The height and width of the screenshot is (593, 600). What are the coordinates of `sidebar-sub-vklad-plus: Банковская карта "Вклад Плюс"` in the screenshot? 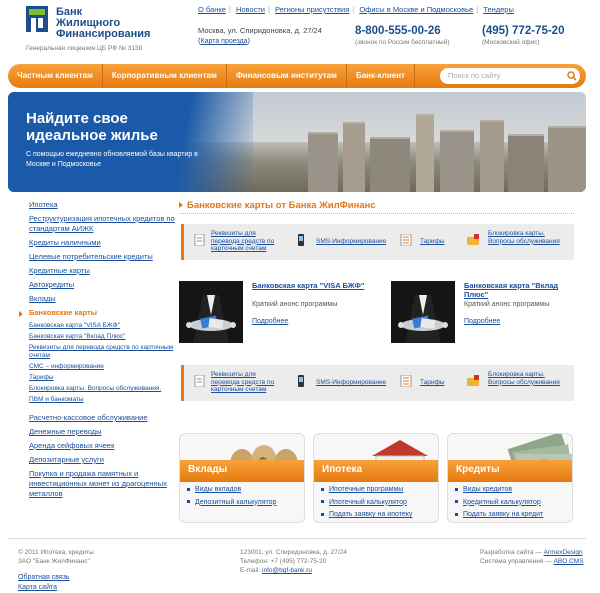 It's located at (104, 337).